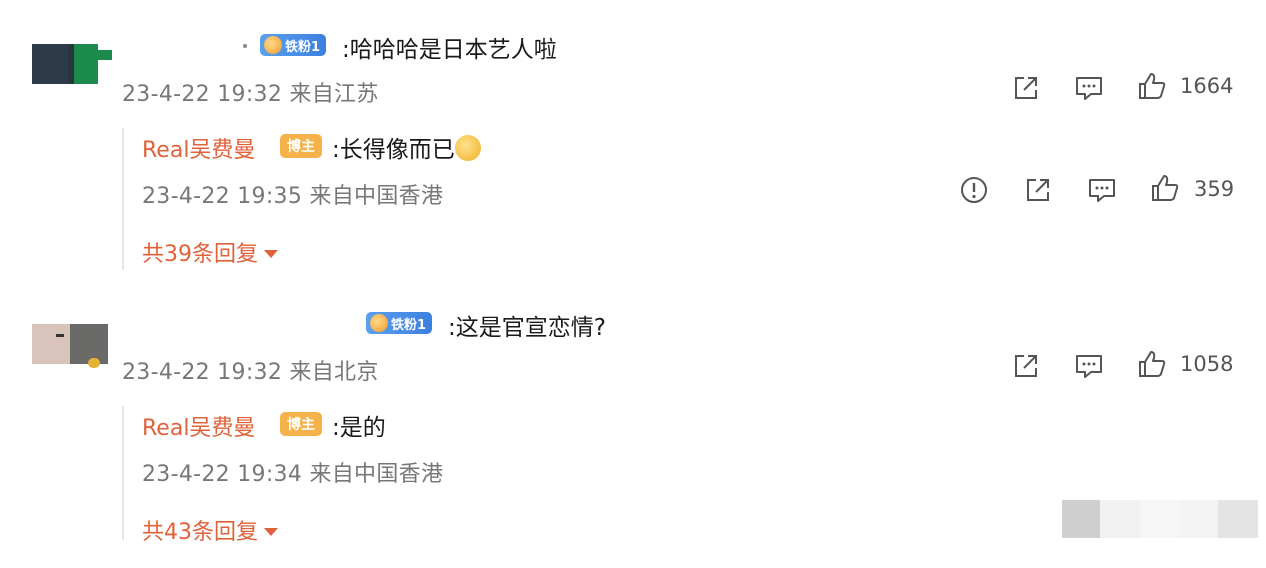  I want to click on report-icon, so click(974, 190).